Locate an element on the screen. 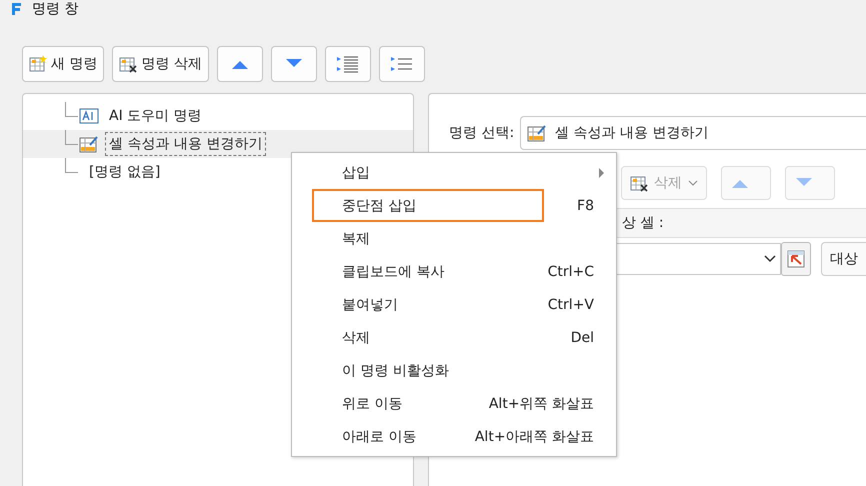  menu-item: 클립보드에 복사 Ctrl+C is located at coordinates (454, 271).